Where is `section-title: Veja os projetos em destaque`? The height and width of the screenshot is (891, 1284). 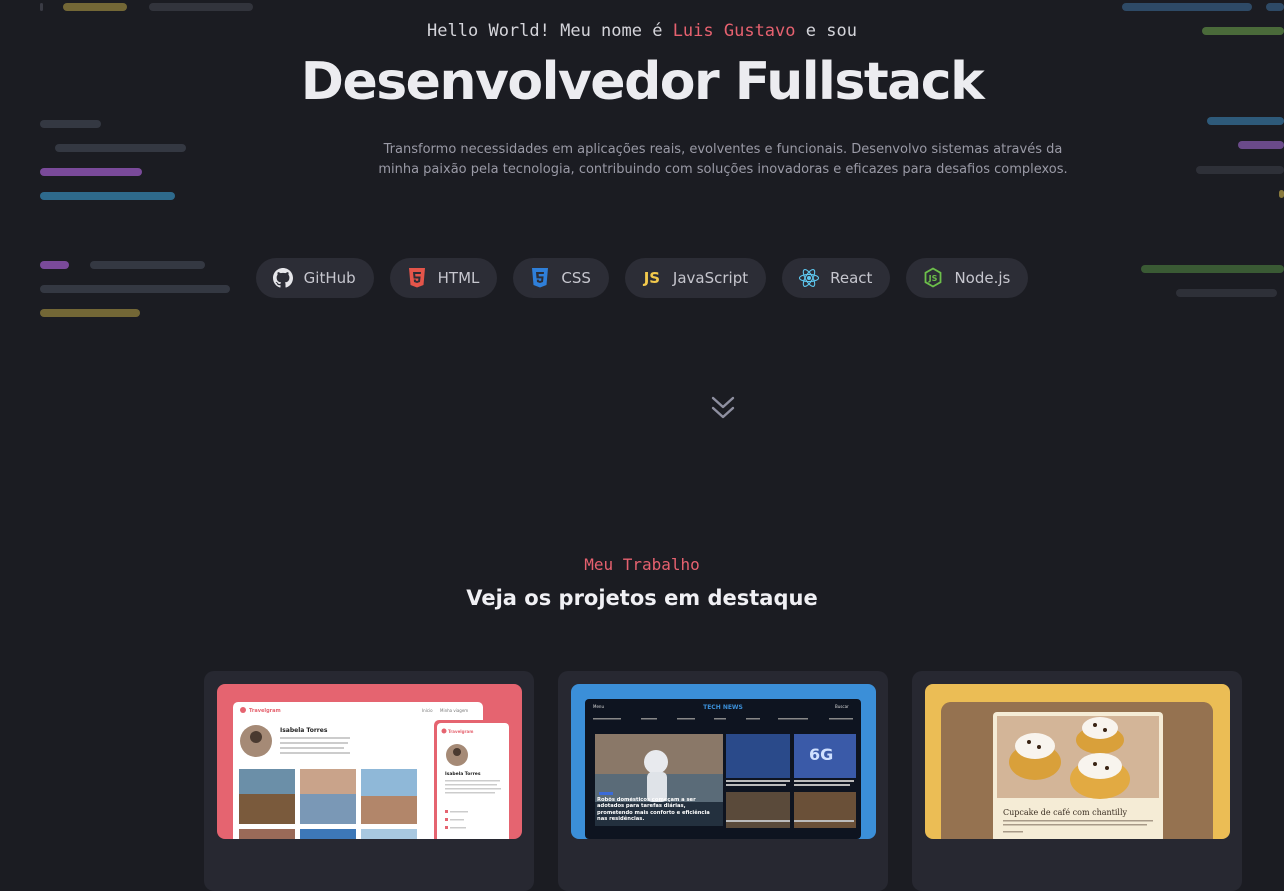 section-title: Veja os projetos em destaque is located at coordinates (642, 598).